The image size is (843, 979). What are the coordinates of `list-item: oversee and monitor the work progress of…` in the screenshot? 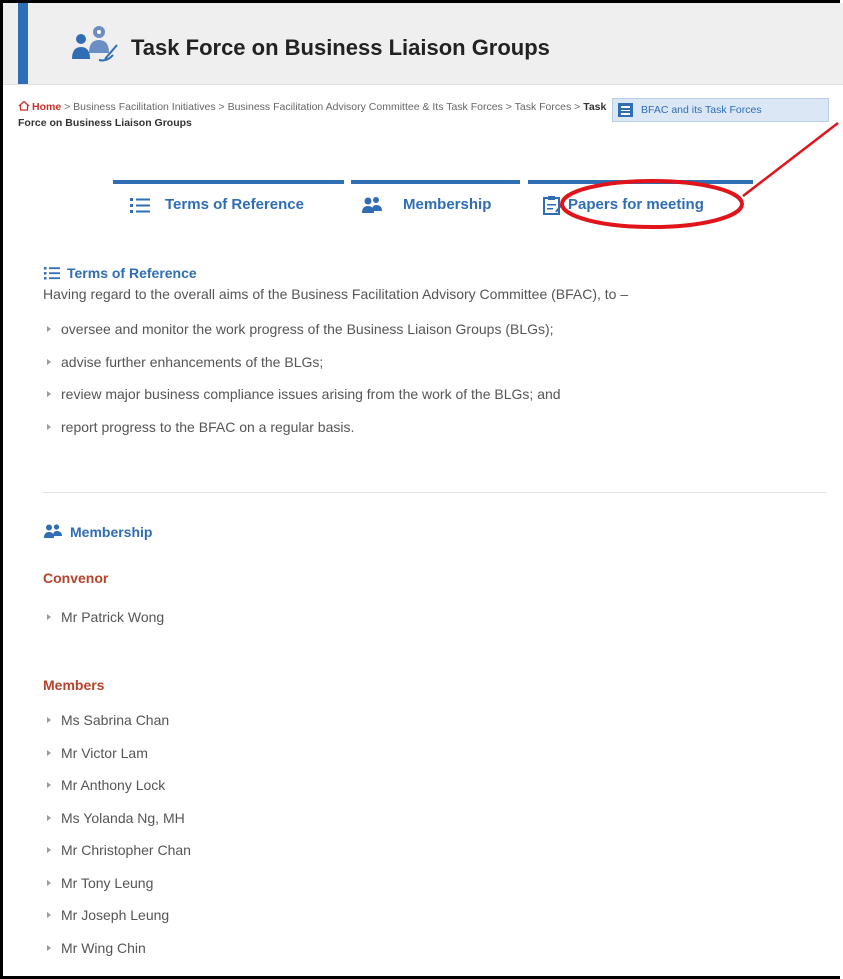 It's located at (438, 336).